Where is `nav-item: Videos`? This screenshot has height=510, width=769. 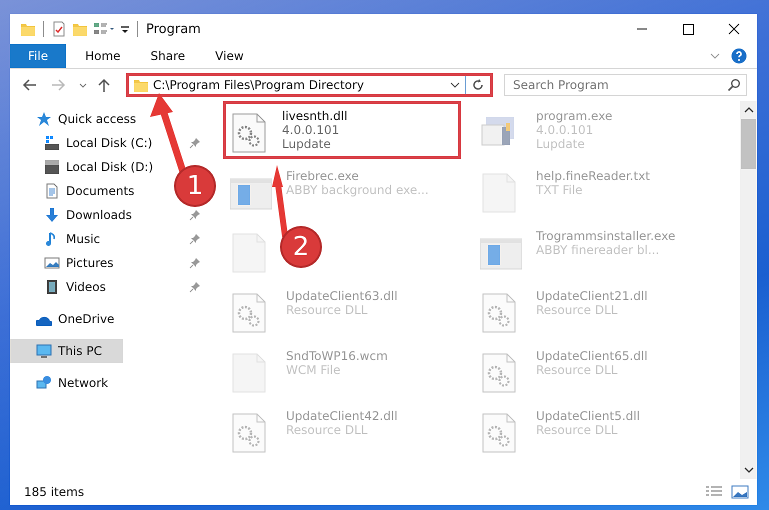 nav-item: Videos is located at coordinates (75, 287).